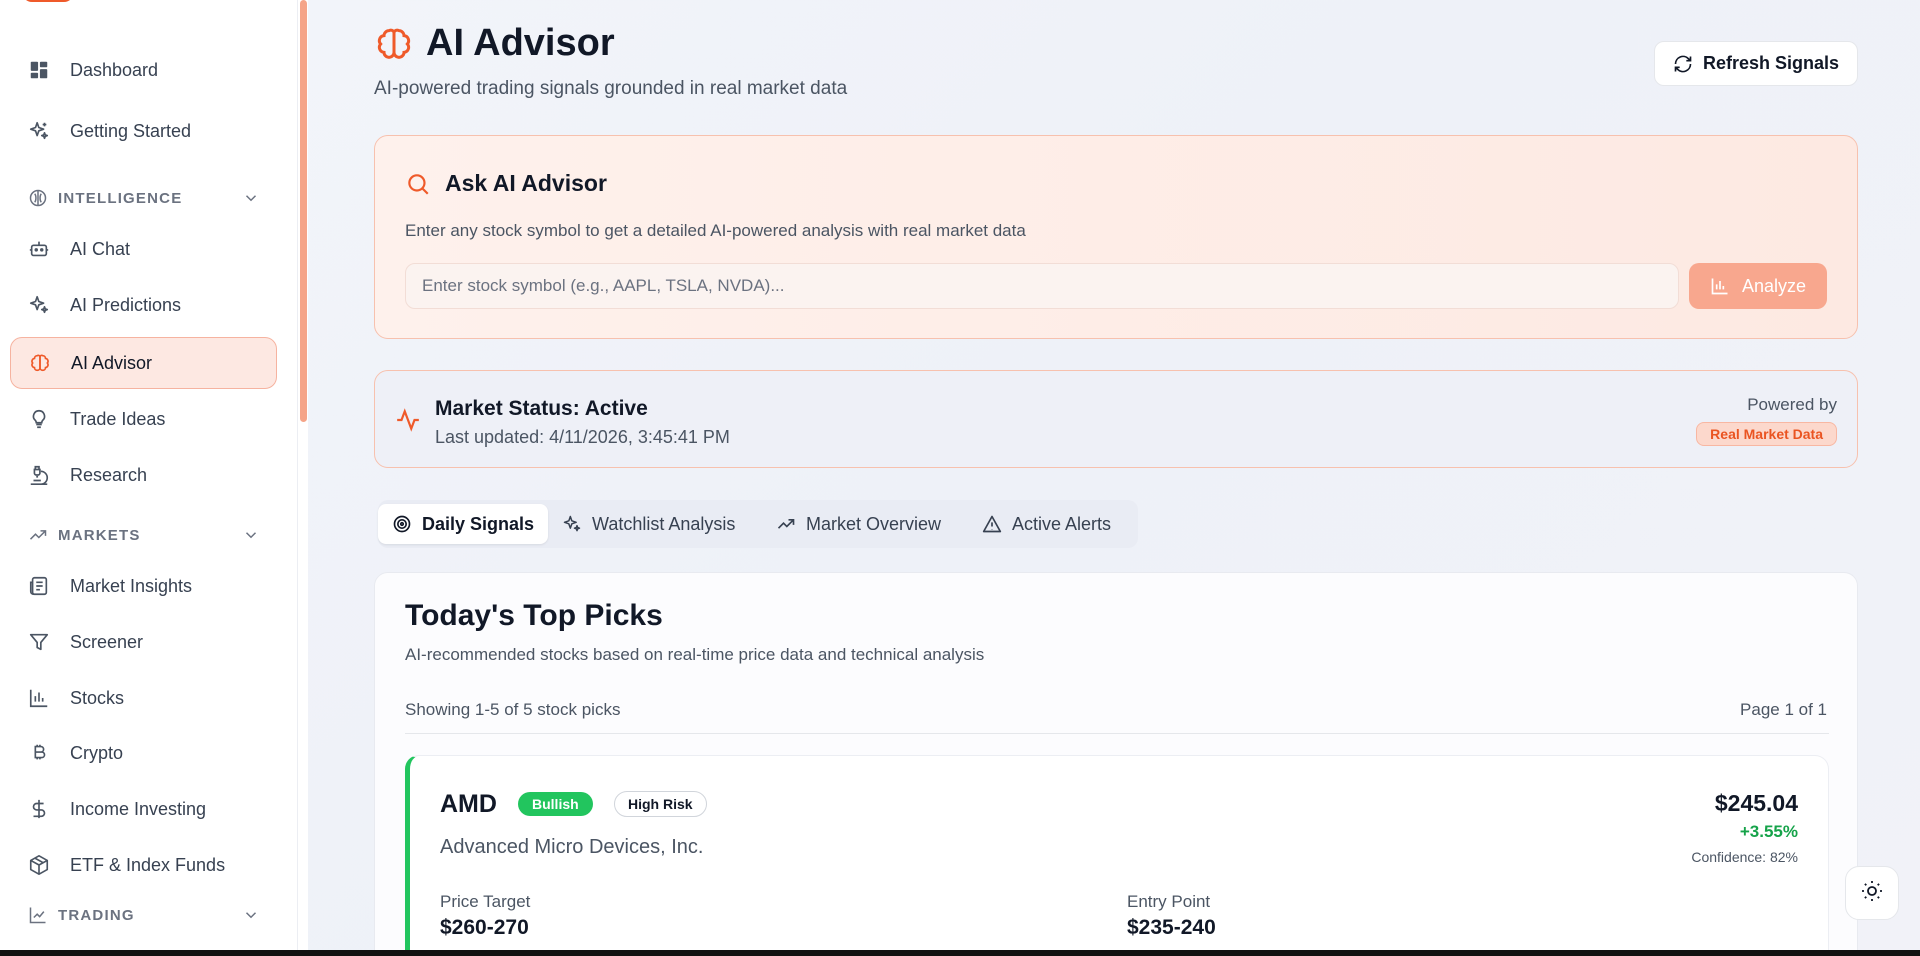 The height and width of the screenshot is (956, 1920). What do you see at coordinates (1683, 64) in the screenshot?
I see `refresh-icon` at bounding box center [1683, 64].